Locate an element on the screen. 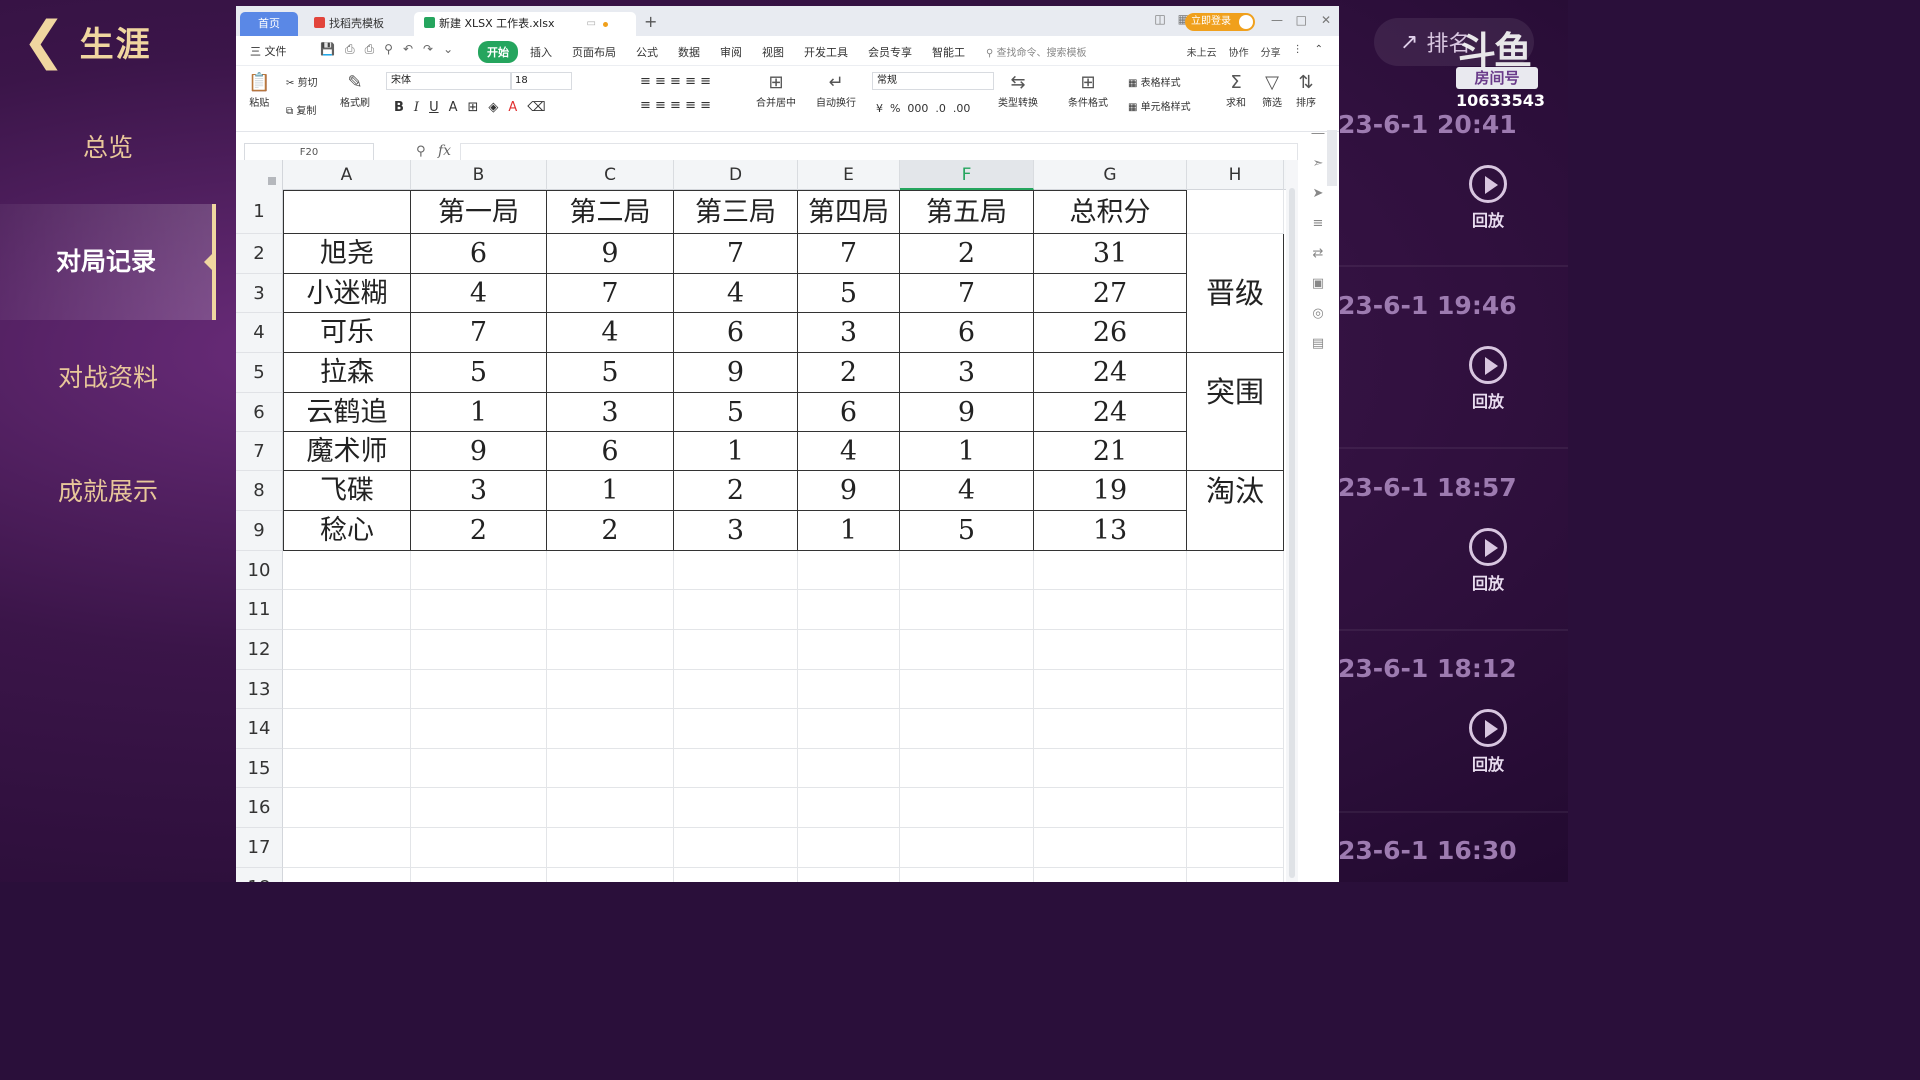 The height and width of the screenshot is (1080, 1920). row-header-5: 5 is located at coordinates (259, 373).